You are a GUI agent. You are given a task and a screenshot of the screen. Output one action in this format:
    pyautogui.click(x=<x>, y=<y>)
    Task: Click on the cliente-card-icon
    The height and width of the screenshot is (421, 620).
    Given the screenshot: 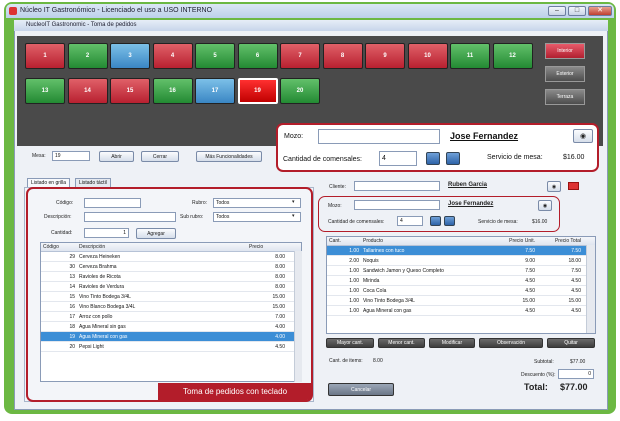 What is the action you would take?
    pyautogui.click(x=573, y=186)
    